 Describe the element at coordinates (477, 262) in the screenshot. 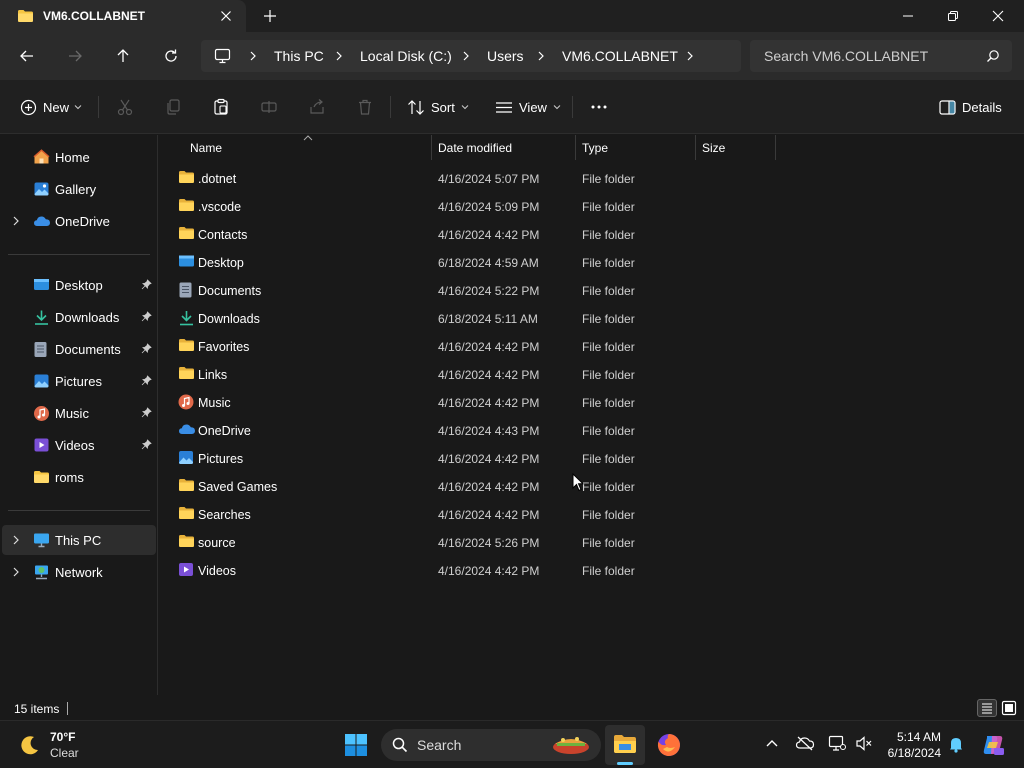

I see `file-row: Desktop 6/18/2024 4:59 AM File folder` at that location.